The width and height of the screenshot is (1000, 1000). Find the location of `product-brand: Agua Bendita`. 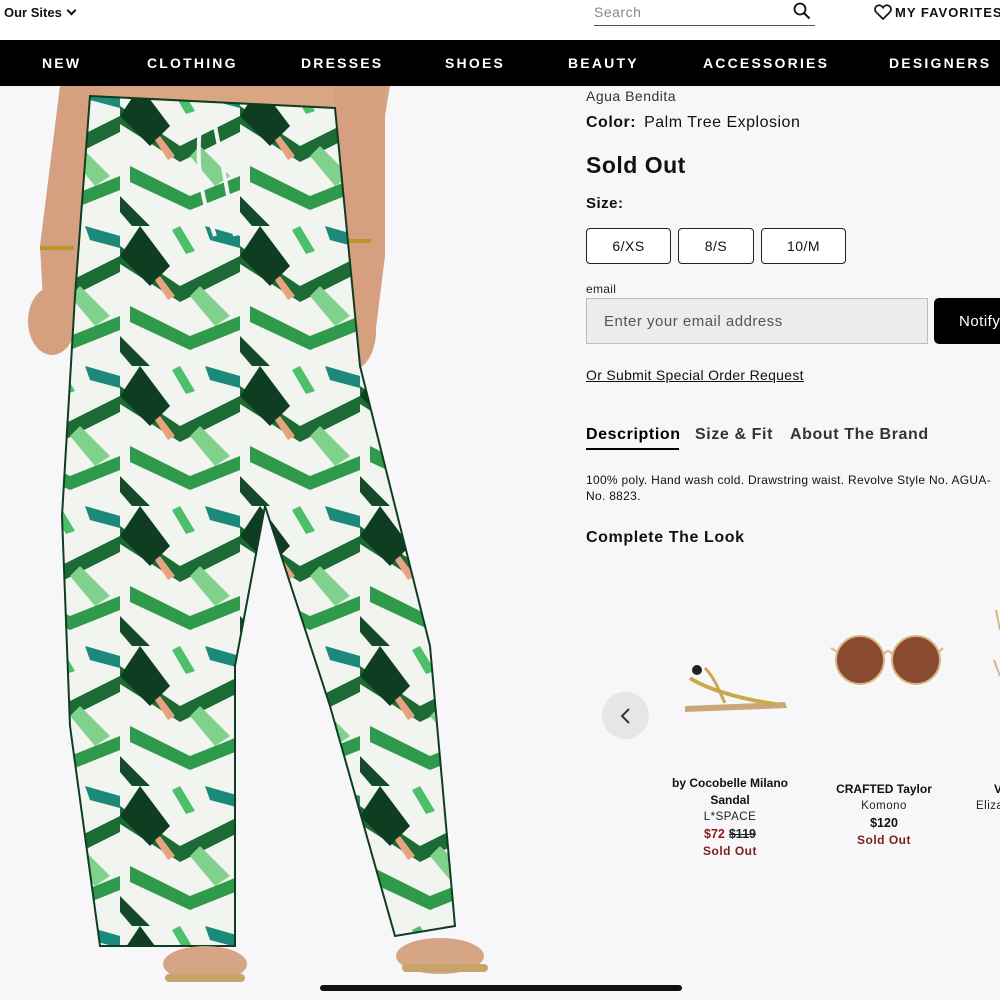

product-brand: Agua Bendita is located at coordinates (631, 96).